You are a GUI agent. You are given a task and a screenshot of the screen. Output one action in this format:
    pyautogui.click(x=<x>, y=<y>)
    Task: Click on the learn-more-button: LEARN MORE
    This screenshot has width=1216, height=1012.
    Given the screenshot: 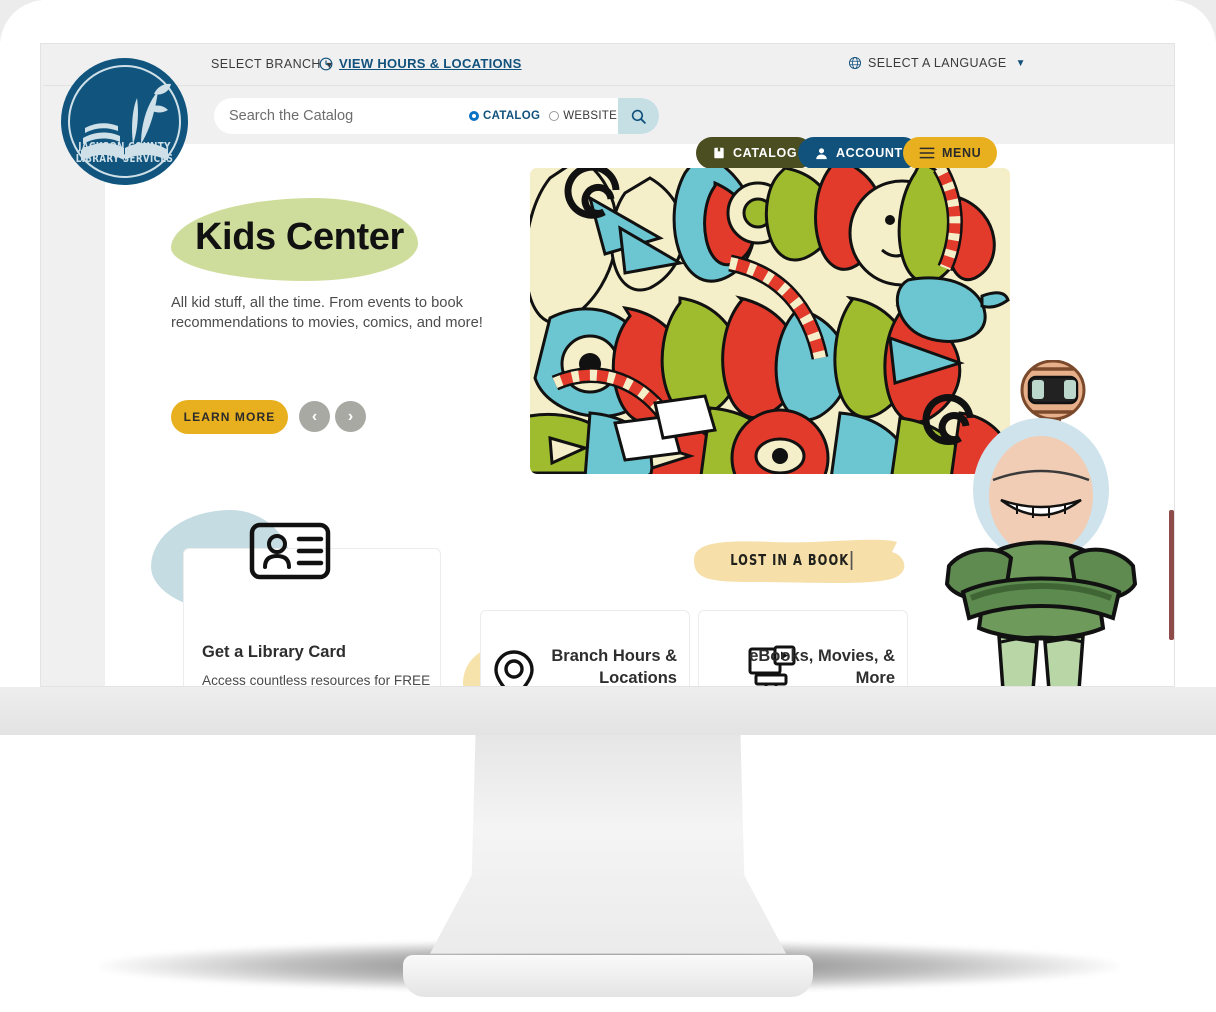 What is the action you would take?
    pyautogui.click(x=229, y=417)
    